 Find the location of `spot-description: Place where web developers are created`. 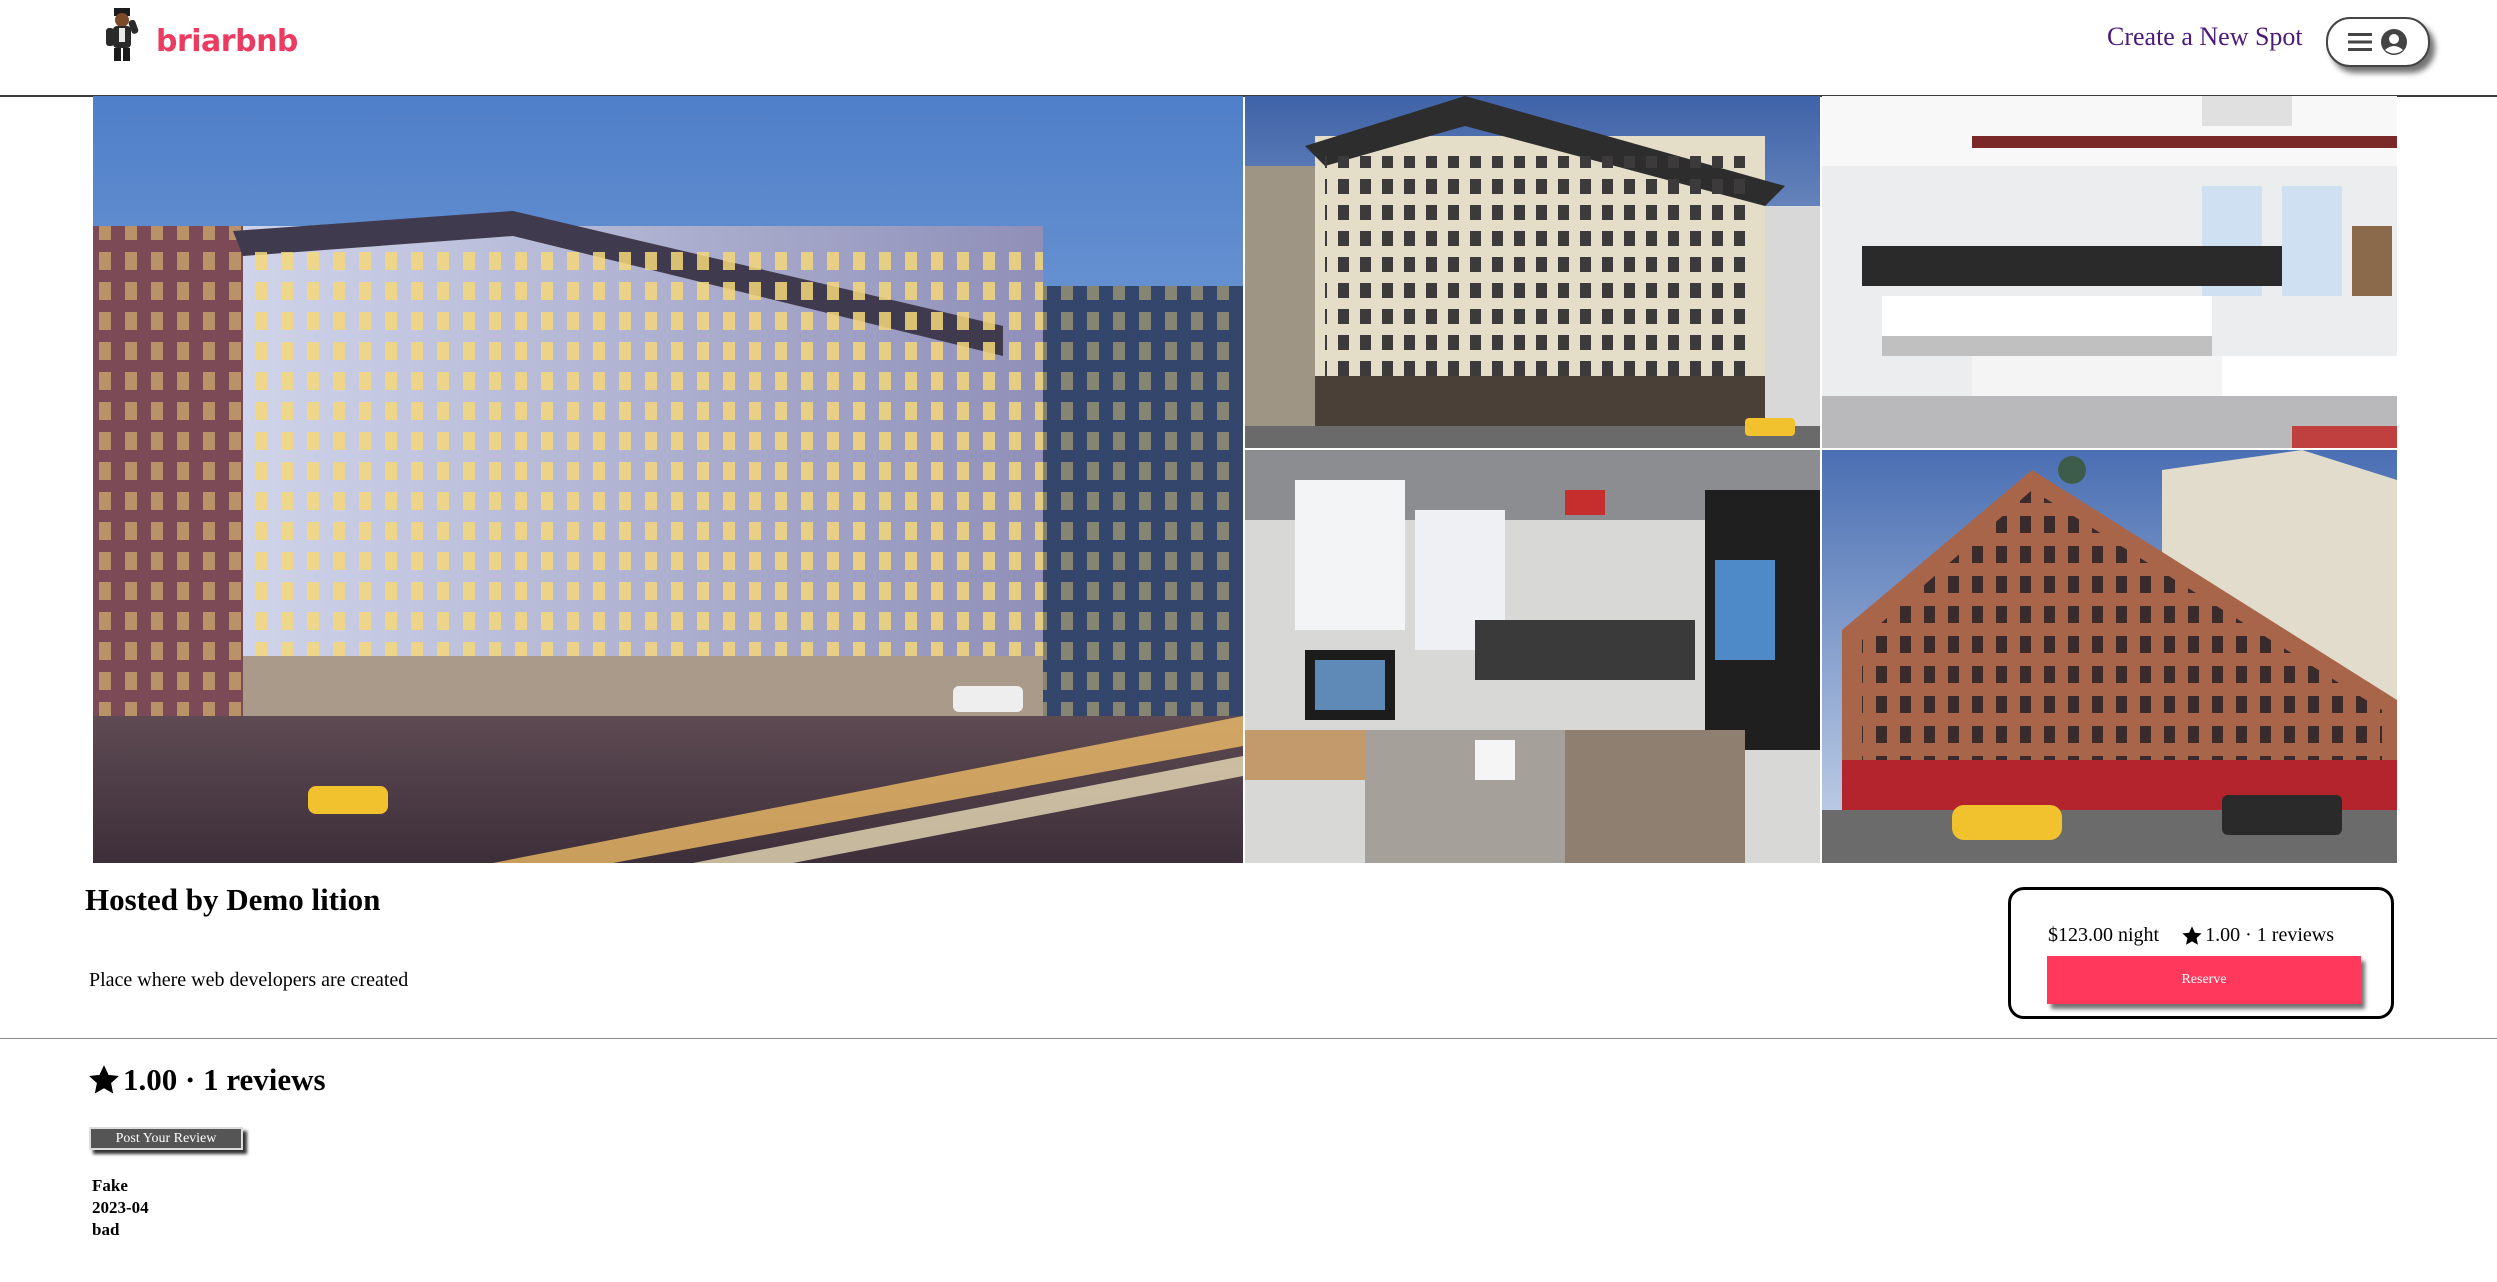

spot-description: Place where web developers are created is located at coordinates (249, 980).